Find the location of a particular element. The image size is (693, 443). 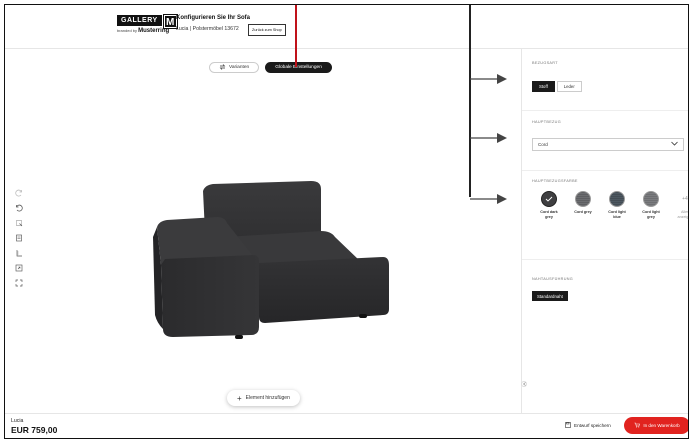

product-name: Lucia is located at coordinates (17, 421).